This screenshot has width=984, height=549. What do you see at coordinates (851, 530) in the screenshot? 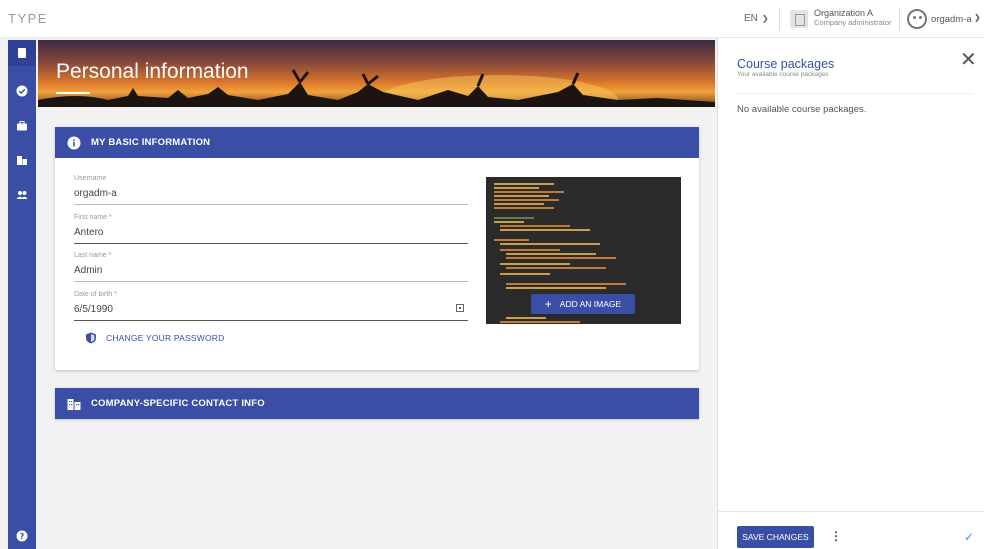
I see `panel-footer: SAVE CHANGES ⋮ ✓` at bounding box center [851, 530].